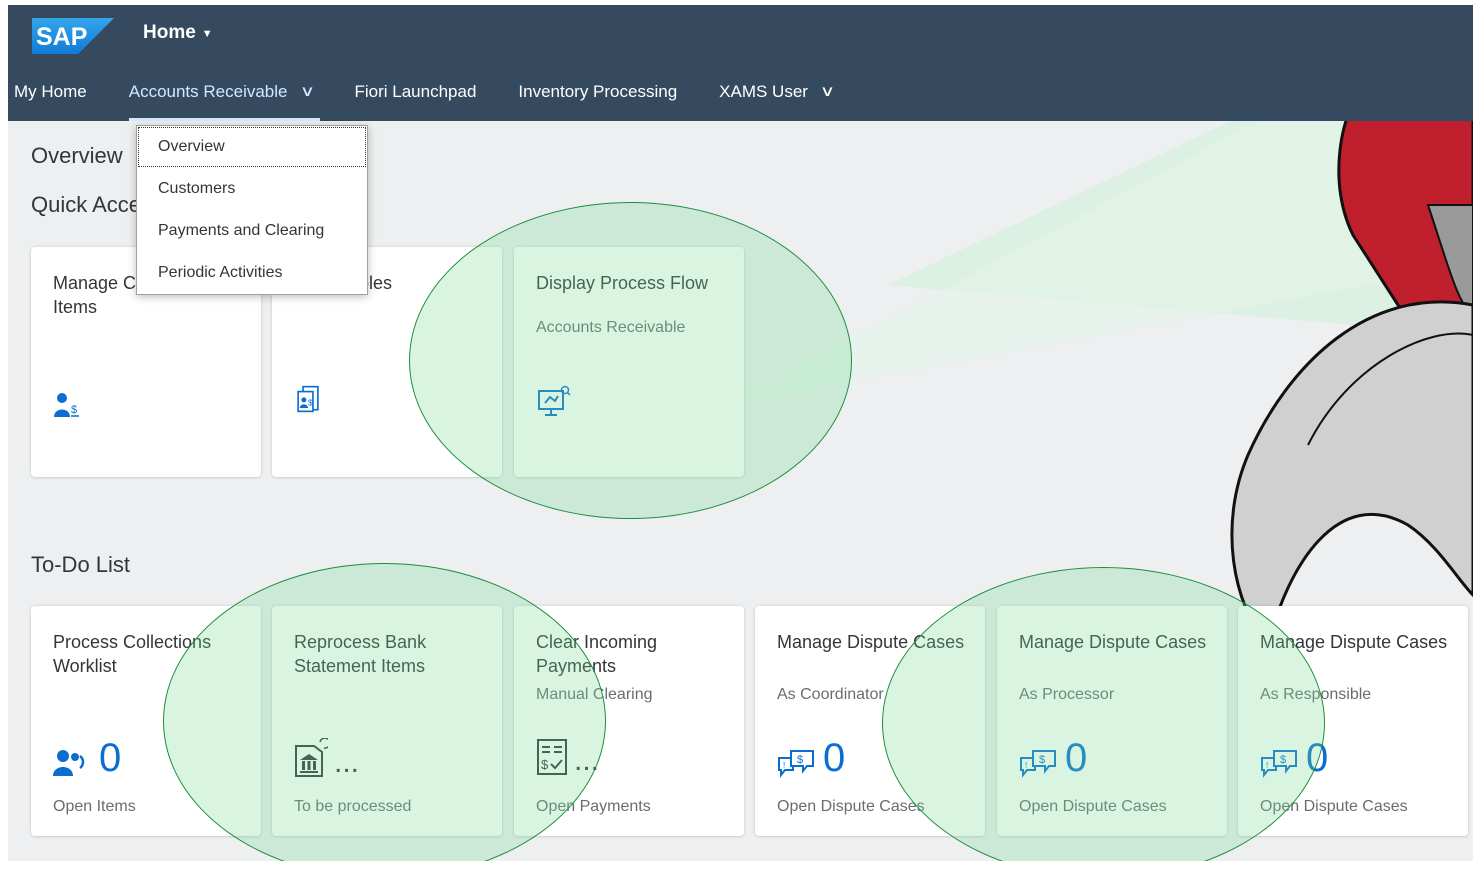 The height and width of the screenshot is (879, 1473). Describe the element at coordinates (77, 155) in the screenshot. I see `section-title-overview: Overview` at that location.